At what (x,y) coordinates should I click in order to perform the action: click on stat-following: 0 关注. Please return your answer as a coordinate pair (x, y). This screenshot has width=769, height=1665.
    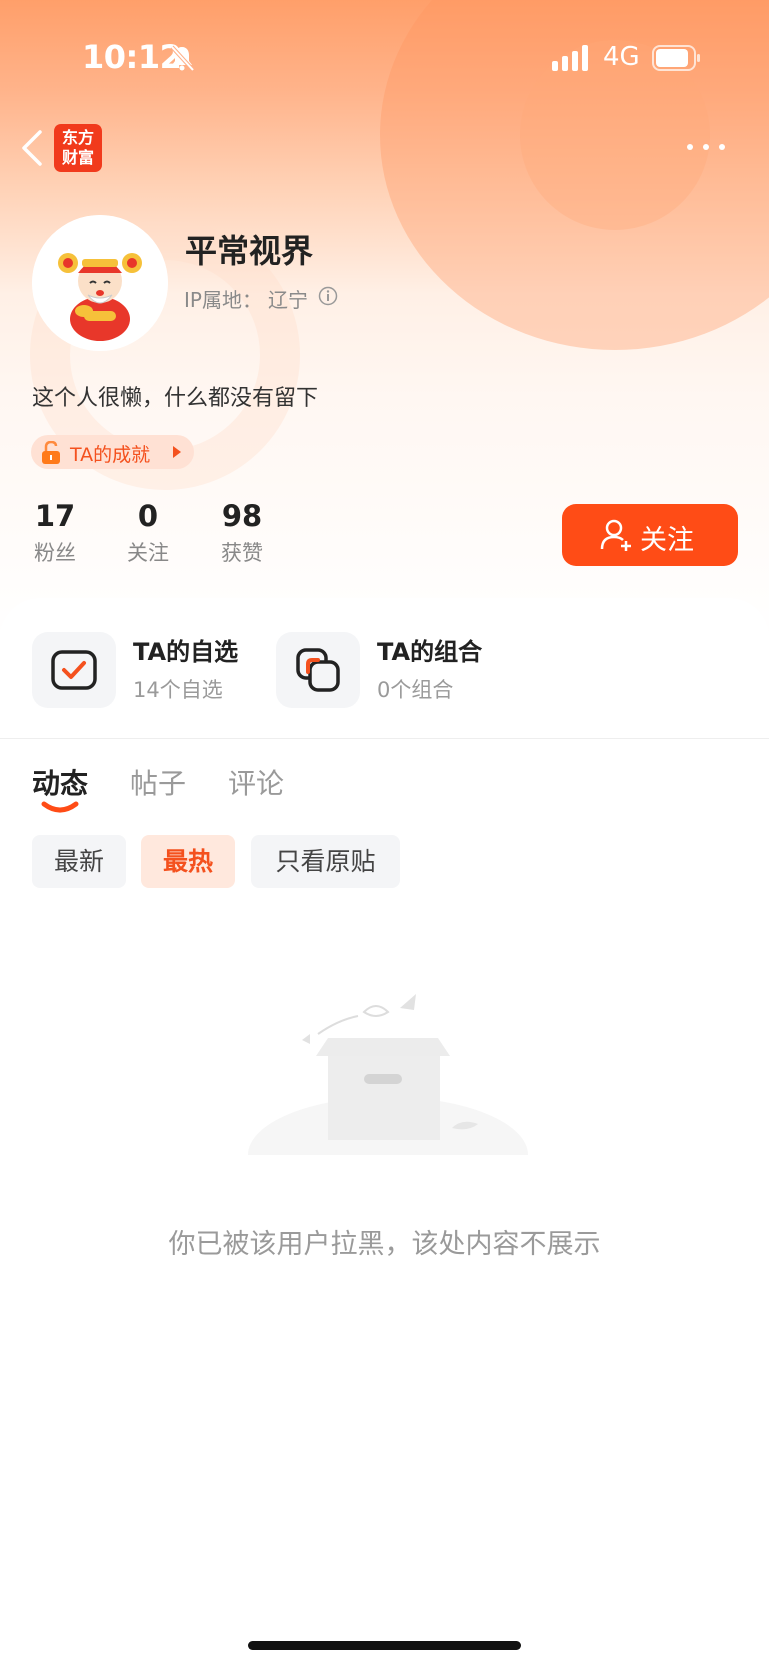
    Looking at the image, I should click on (148, 532).